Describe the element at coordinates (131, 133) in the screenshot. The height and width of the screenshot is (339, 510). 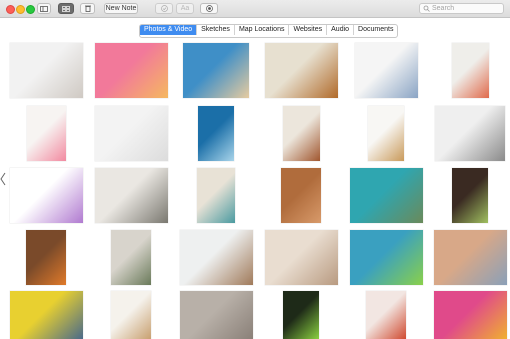
I see `photo-white-tiles` at that location.